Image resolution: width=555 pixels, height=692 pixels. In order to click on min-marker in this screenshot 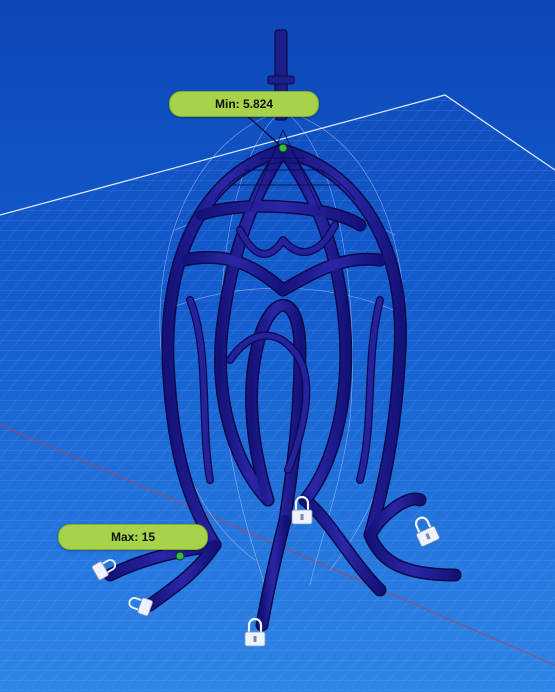, I will do `click(283, 148)`.